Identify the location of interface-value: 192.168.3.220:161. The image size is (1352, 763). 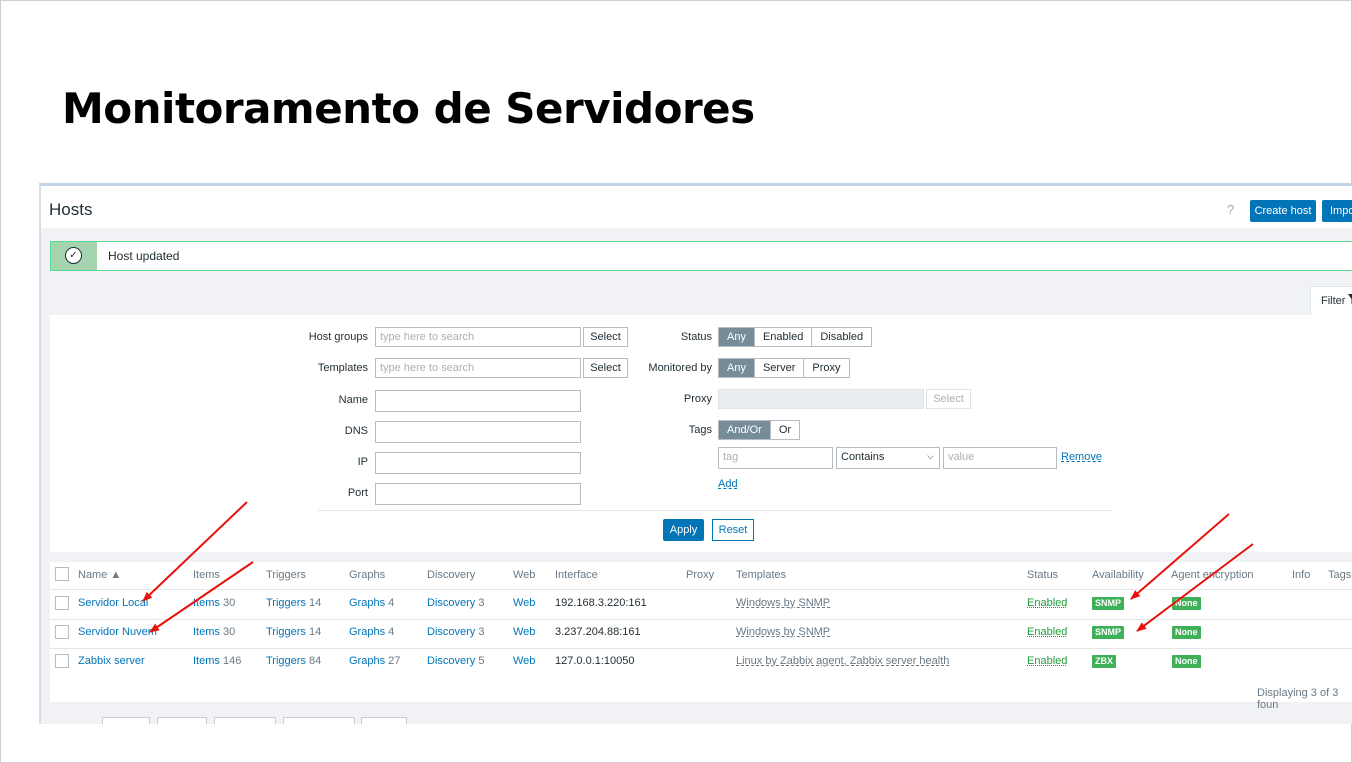
(601, 603).